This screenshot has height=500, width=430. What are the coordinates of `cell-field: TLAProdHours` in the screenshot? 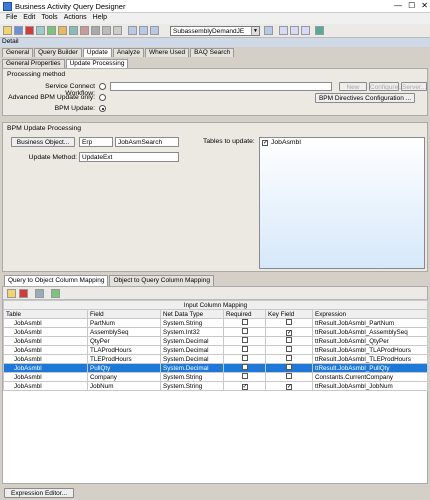 It's located at (124, 350).